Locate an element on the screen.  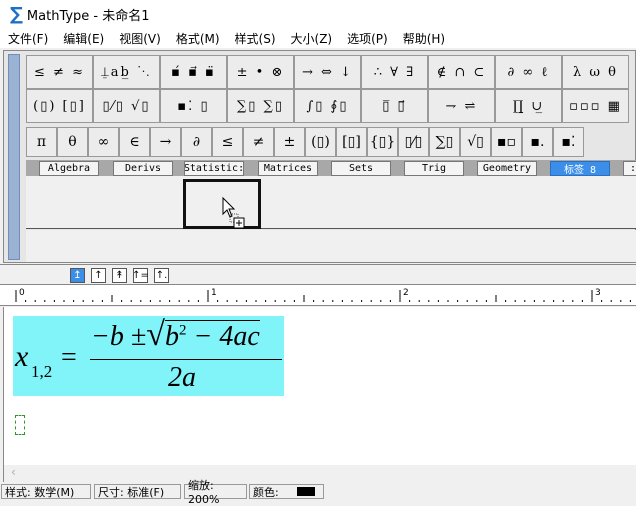
template-palette-button: ▪́ ▪⃗ ▪̈ is located at coordinates (193, 72).